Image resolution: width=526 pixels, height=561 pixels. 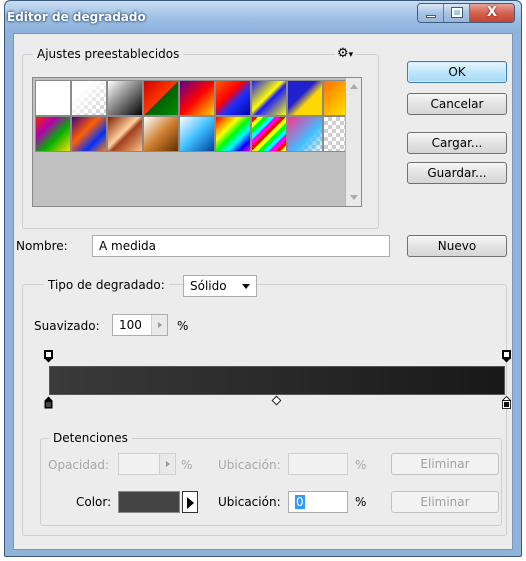 What do you see at coordinates (149, 502) in the screenshot?
I see `stop-color-swatch` at bounding box center [149, 502].